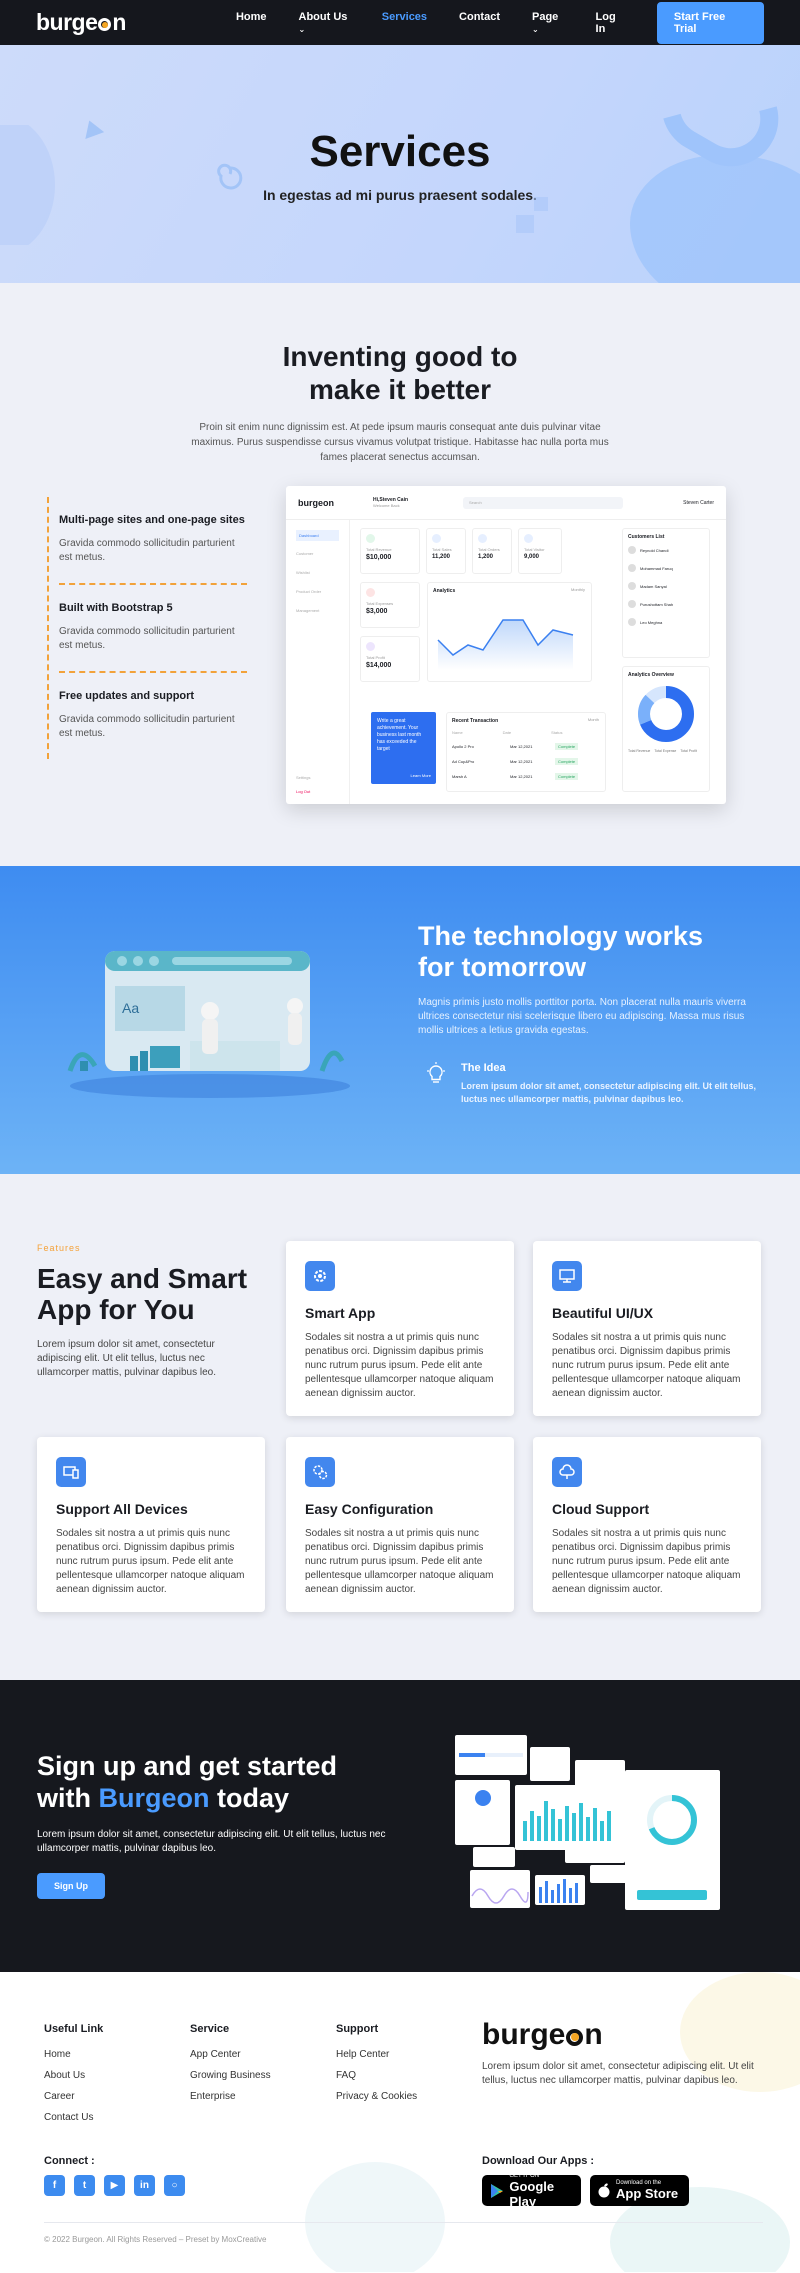 This screenshot has height=2273, width=800. Describe the element at coordinates (122, 1509) in the screenshot. I see `card-title: Support All Devices` at that location.